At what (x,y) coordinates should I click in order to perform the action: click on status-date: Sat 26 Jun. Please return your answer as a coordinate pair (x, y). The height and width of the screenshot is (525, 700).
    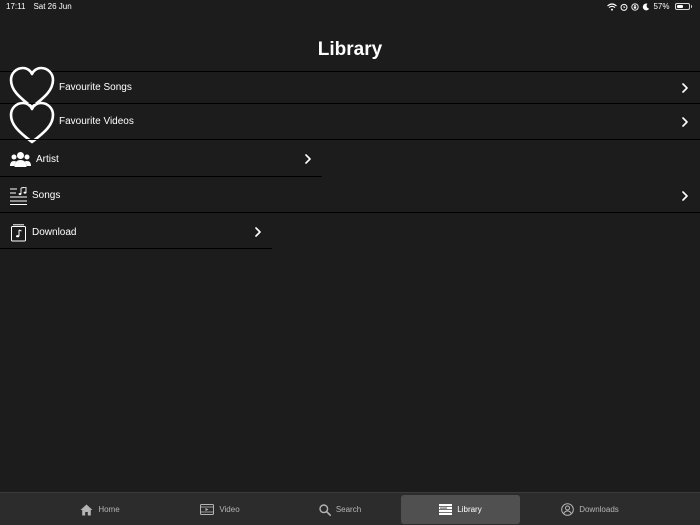
    Looking at the image, I should click on (52, 6).